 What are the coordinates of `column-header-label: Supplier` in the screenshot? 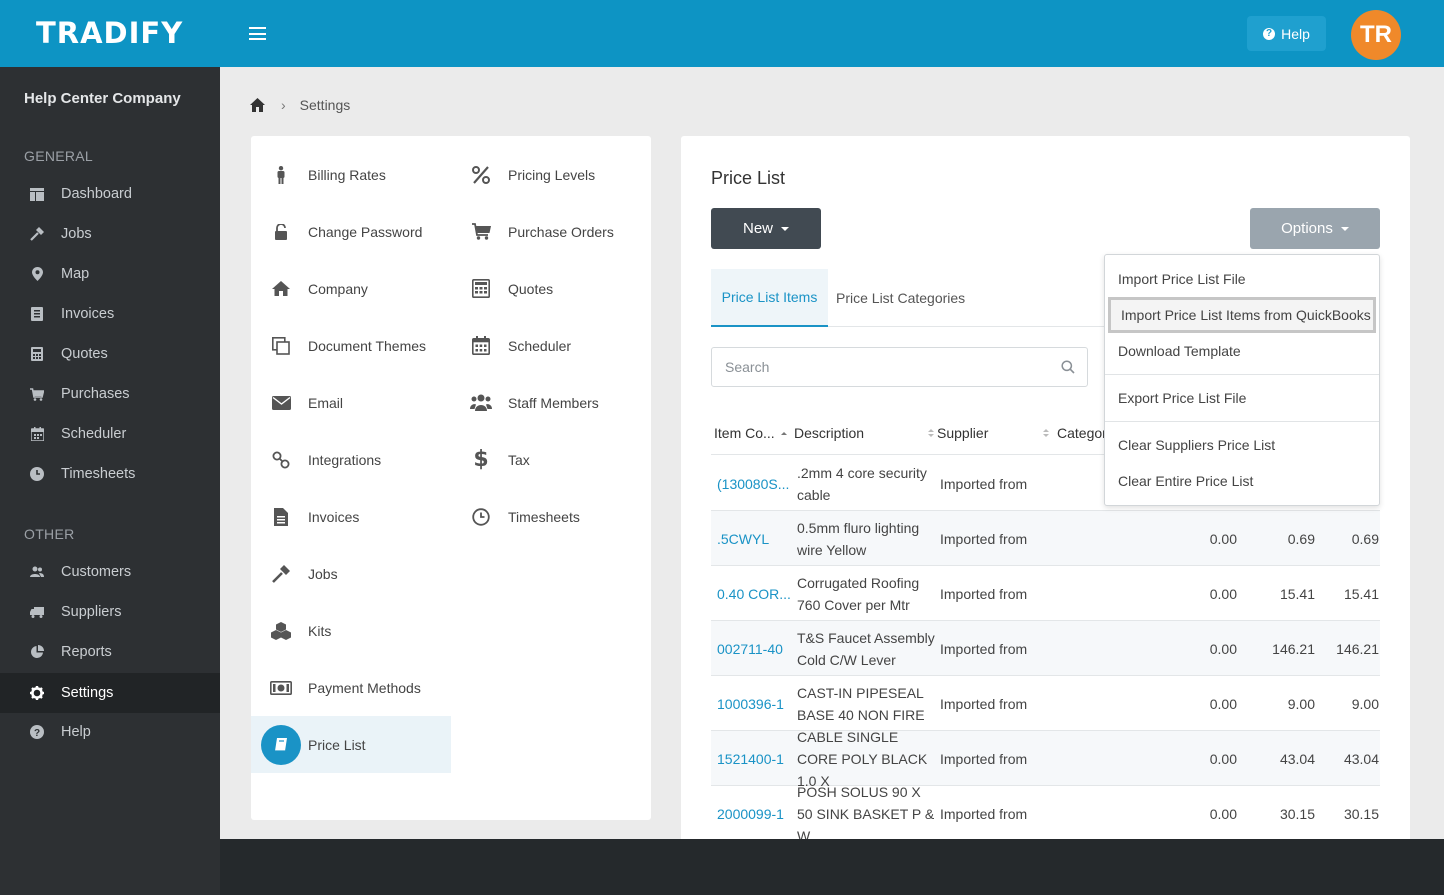 It's located at (963, 433).